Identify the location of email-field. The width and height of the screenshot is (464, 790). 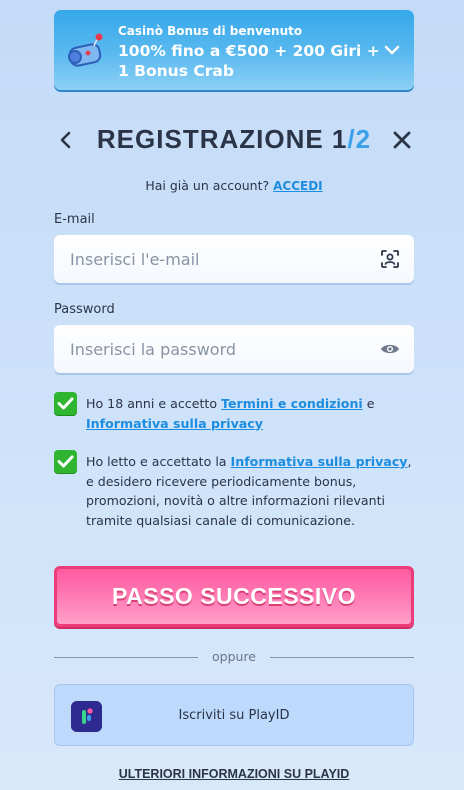
(220, 259).